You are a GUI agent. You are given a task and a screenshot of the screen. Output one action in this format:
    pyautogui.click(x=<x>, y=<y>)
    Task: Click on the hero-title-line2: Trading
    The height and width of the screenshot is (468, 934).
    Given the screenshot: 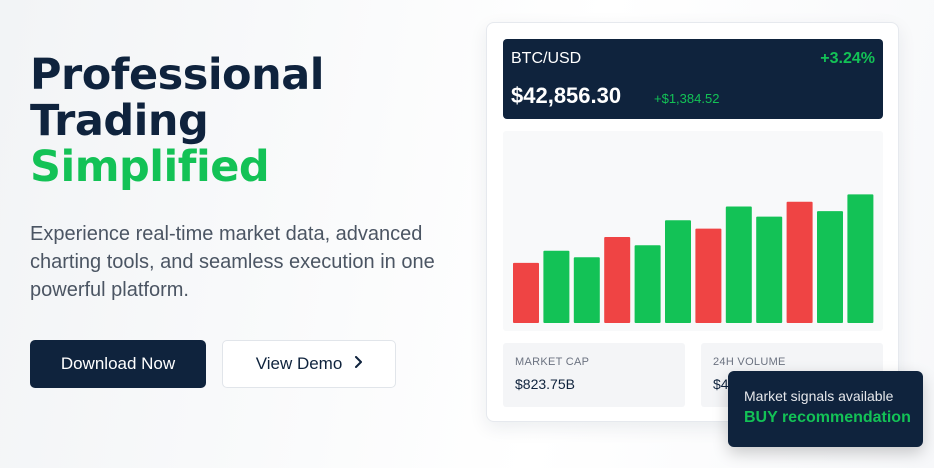 What is the action you would take?
    pyautogui.click(x=119, y=121)
    